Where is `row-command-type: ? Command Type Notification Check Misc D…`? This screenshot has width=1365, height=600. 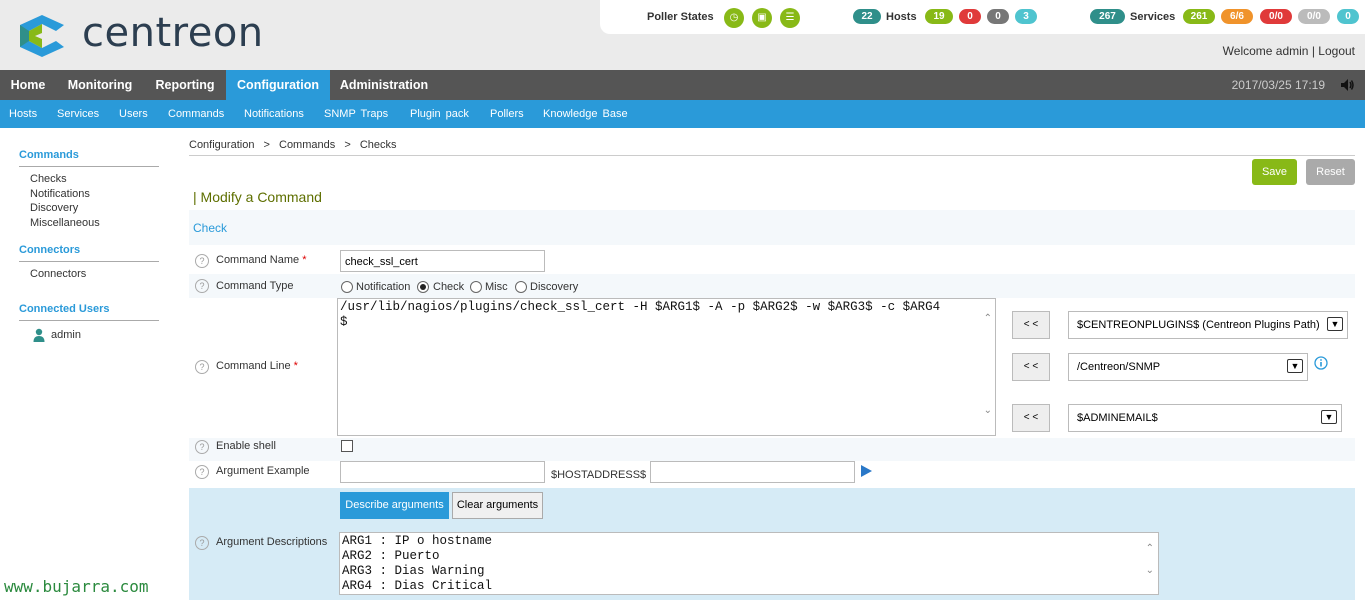 row-command-type: ? Command Type Notification Check Misc D… is located at coordinates (772, 286).